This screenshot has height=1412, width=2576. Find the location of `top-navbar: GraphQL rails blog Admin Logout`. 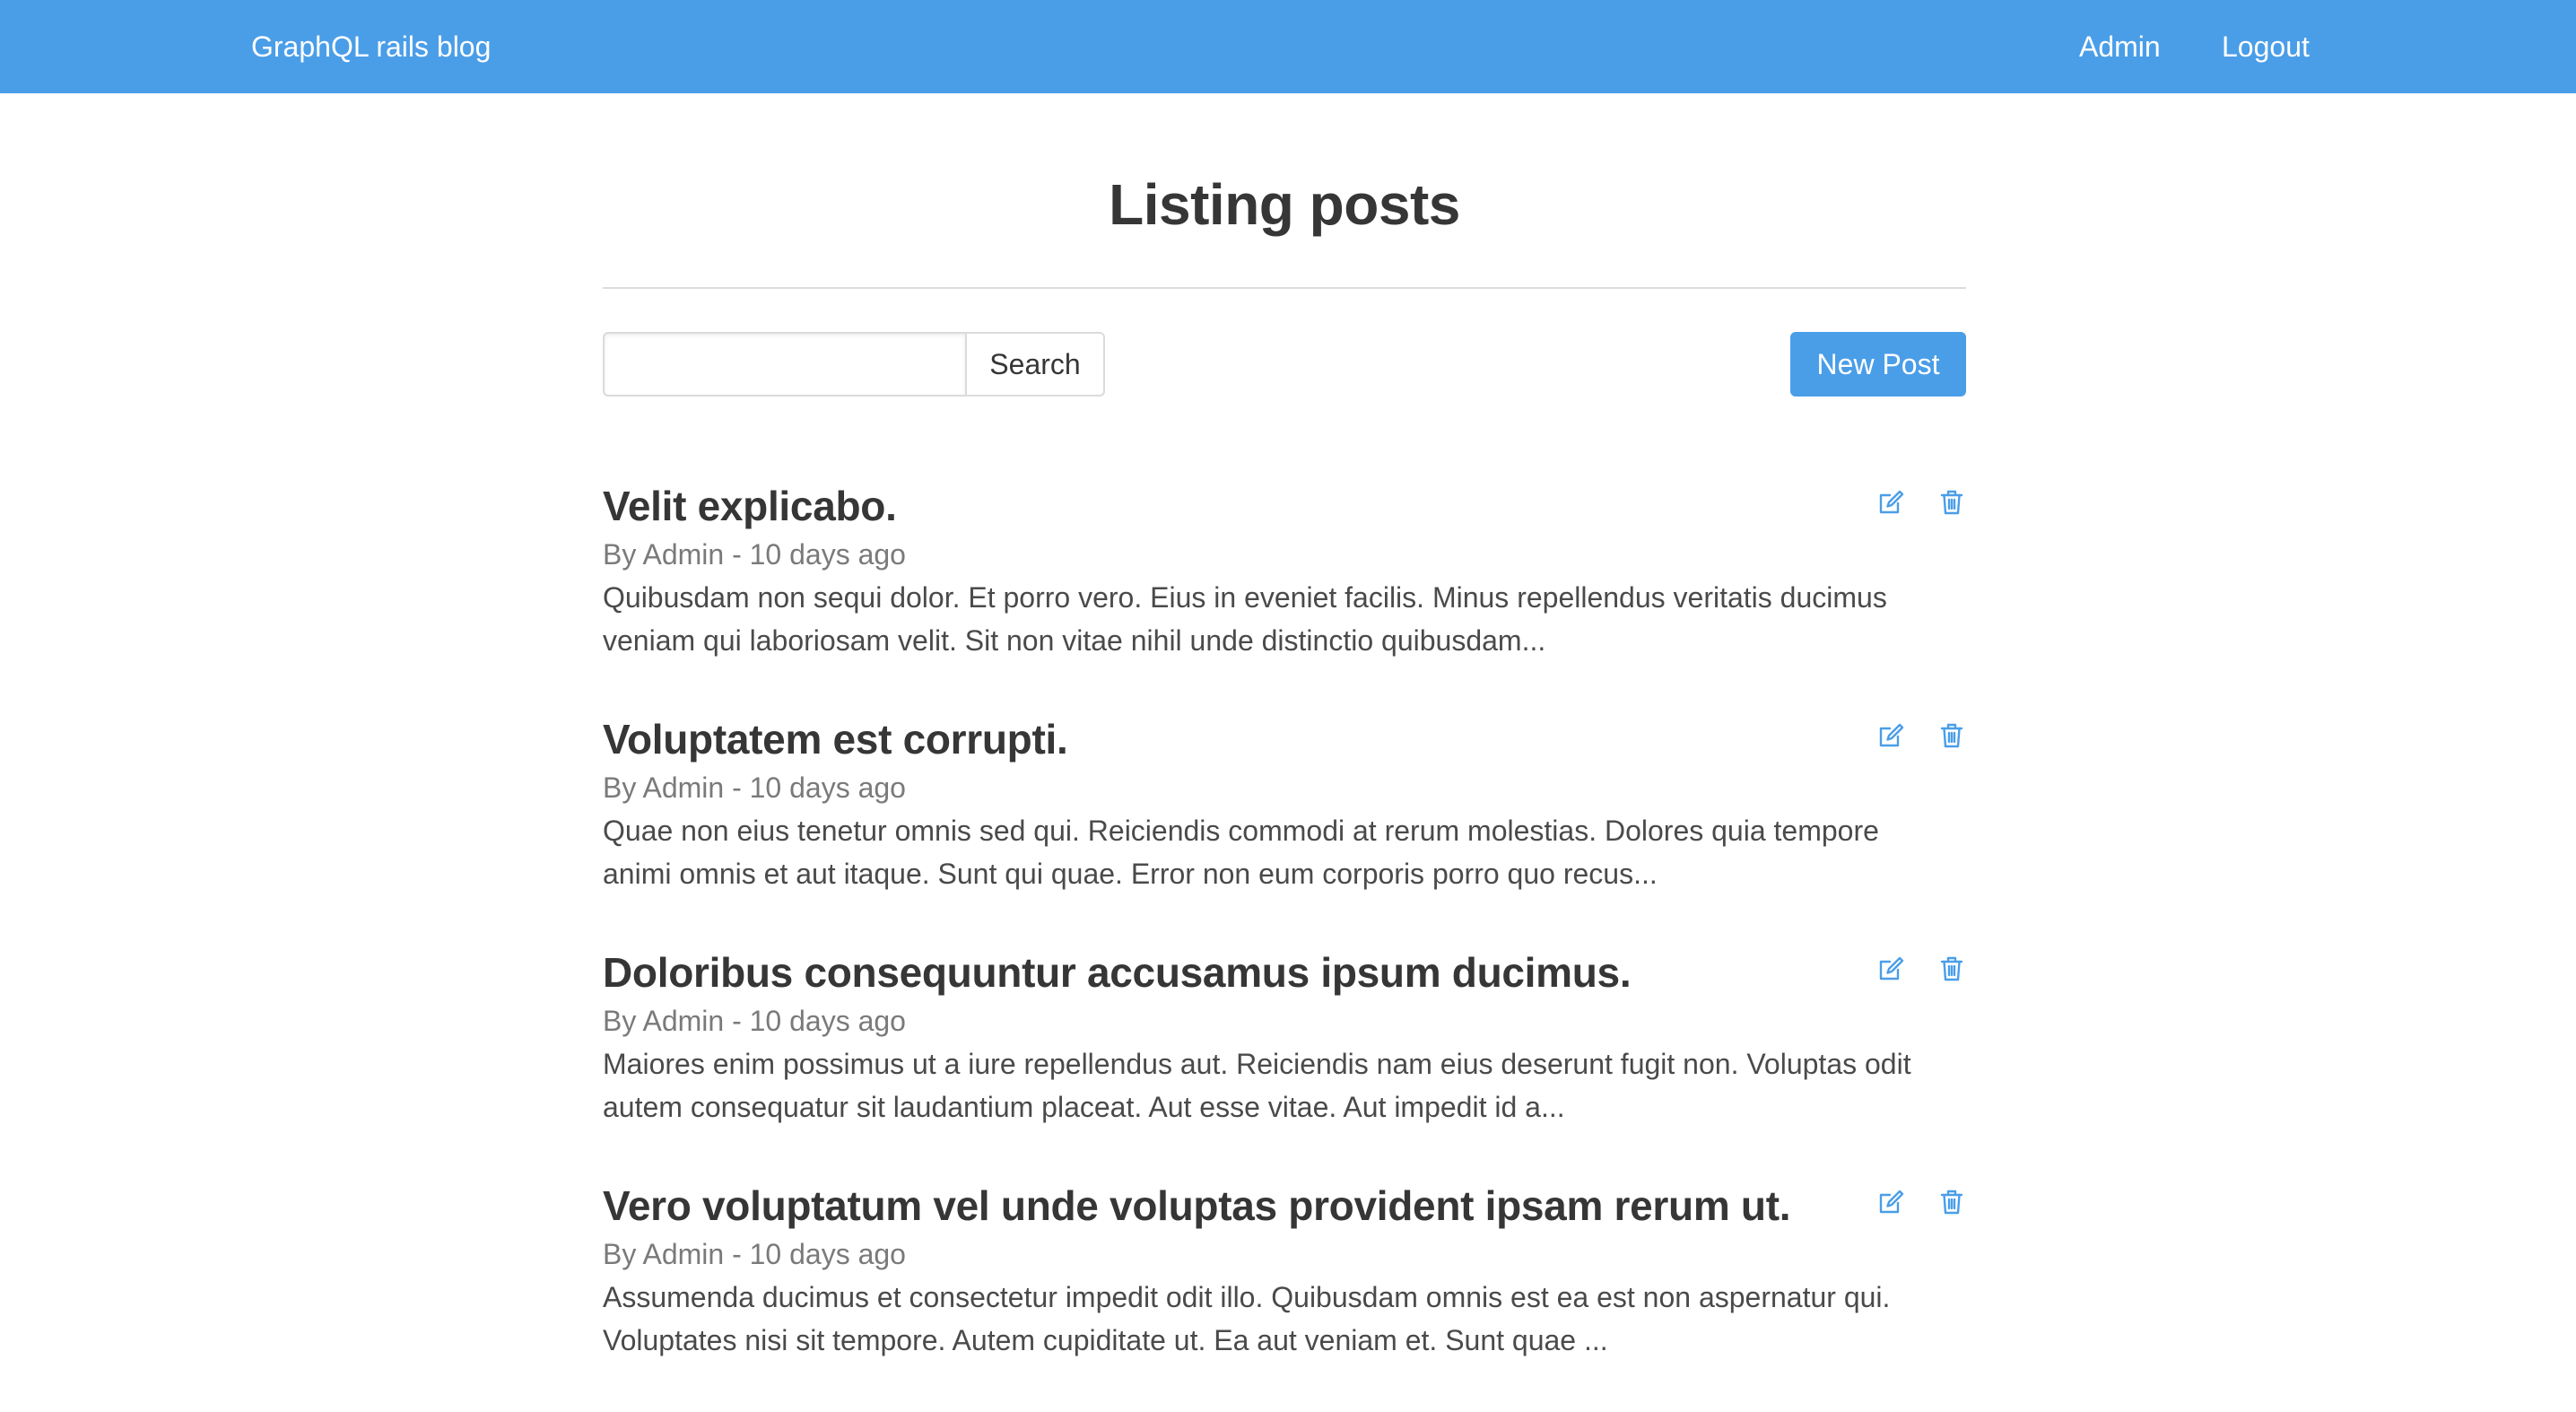

top-navbar: GraphQL rails blog Admin Logout is located at coordinates (1288, 46).